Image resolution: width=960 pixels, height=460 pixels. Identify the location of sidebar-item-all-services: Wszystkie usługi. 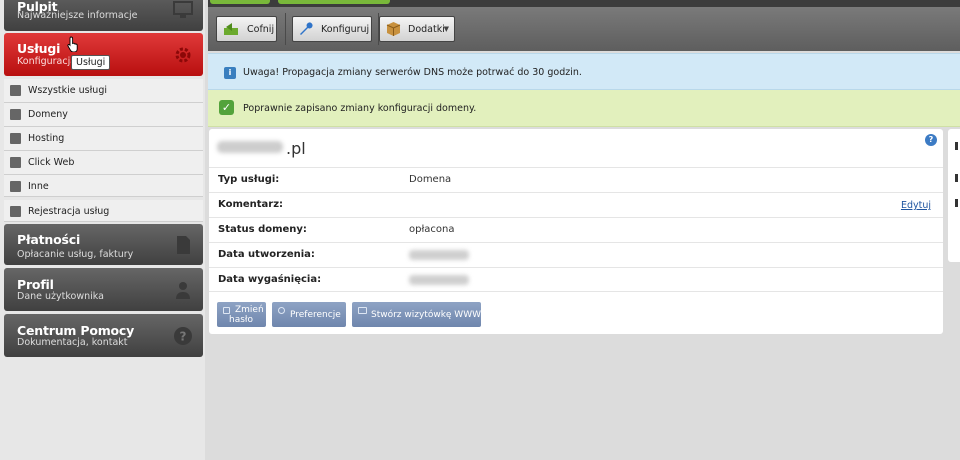
(103, 91).